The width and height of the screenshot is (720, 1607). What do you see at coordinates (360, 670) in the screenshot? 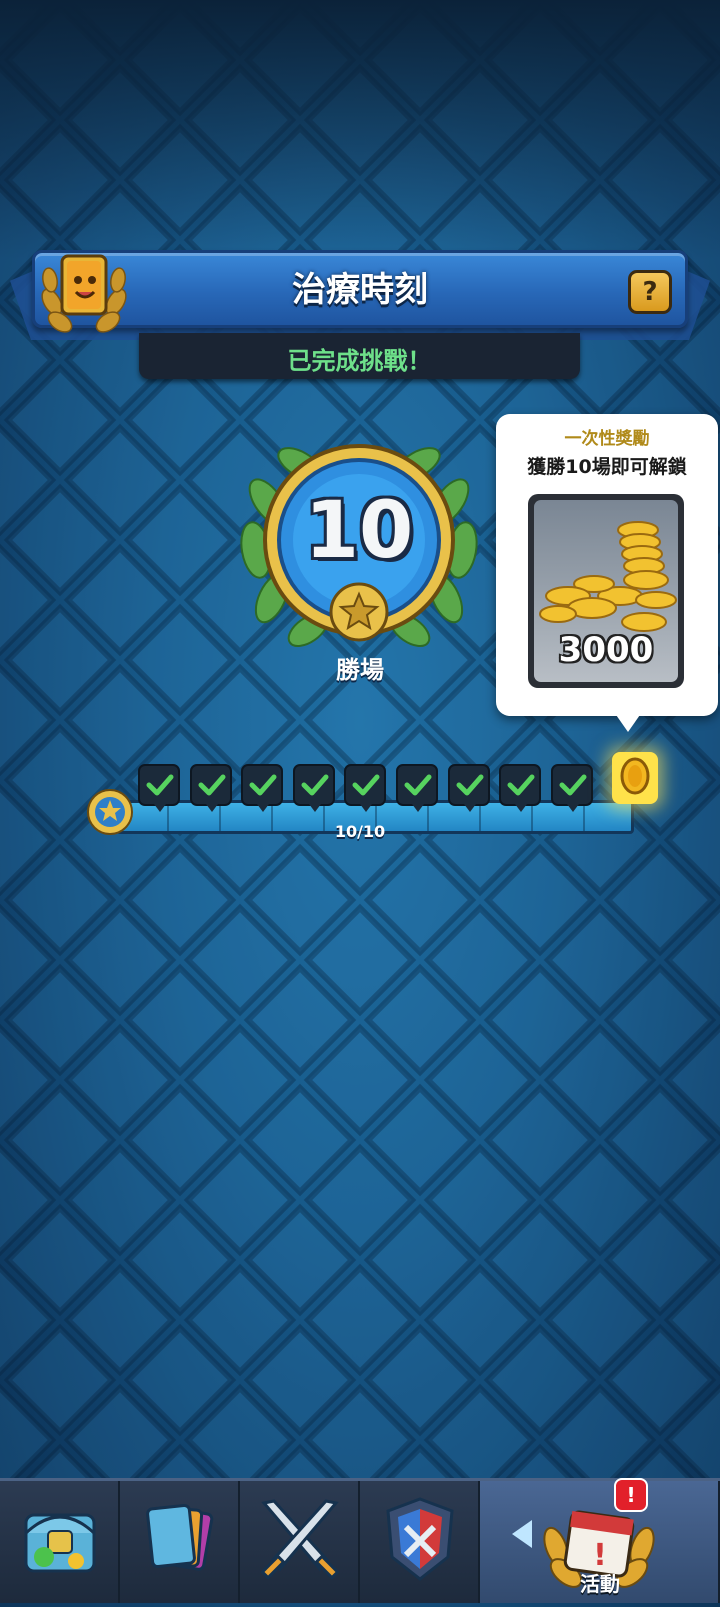
I see `wins-label: 勝場` at bounding box center [360, 670].